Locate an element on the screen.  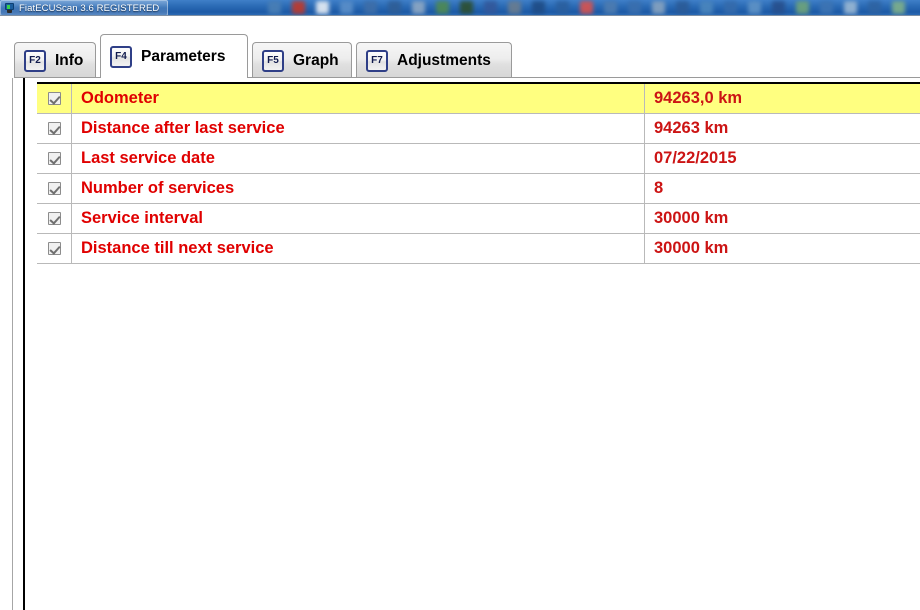
tab-bar: F2 Info F4 Parameters F5 Graph F7 Adjustments is located at coordinates (460, 54).